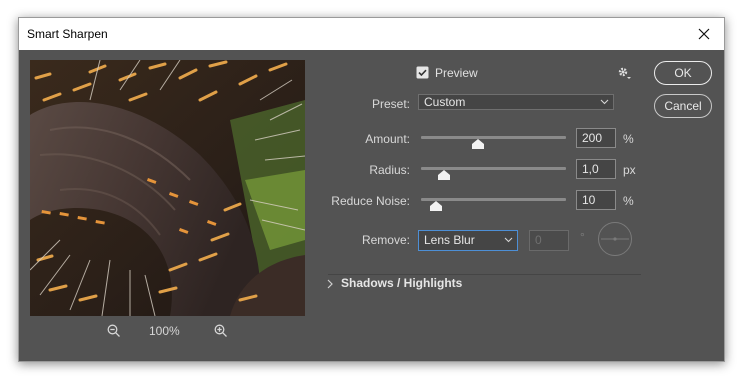 Image resolution: width=743 pixels, height=381 pixels. Describe the element at coordinates (370, 201) in the screenshot. I see `reduce-noise-label: Reduce Noise:` at that location.